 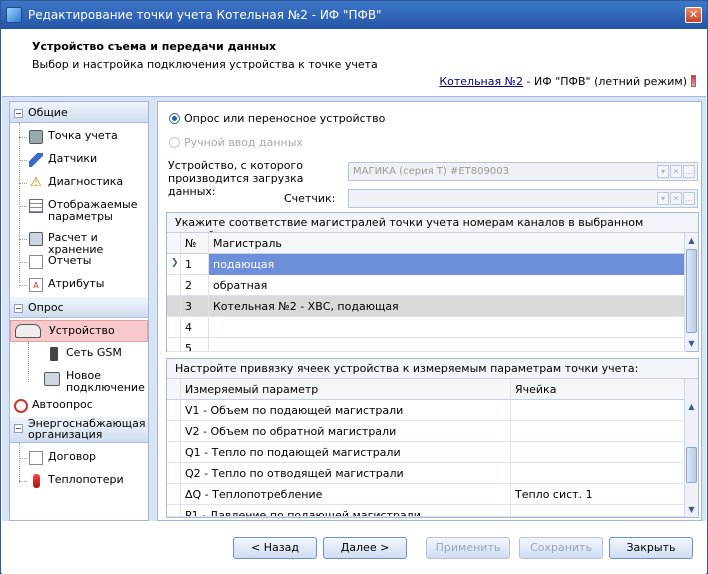 What do you see at coordinates (87, 429) in the screenshot?
I see `nav-group-label: Энергоснабжающая организация` at bounding box center [87, 429].